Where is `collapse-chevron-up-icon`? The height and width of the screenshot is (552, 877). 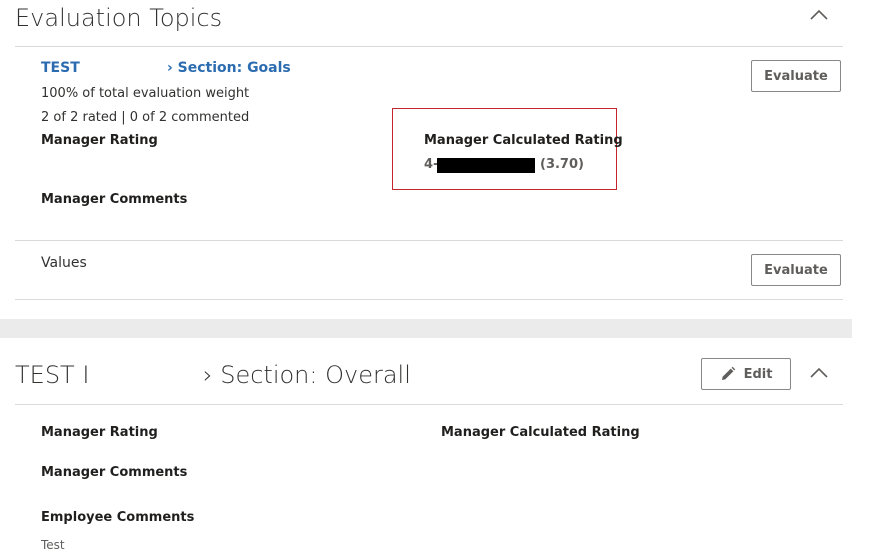
collapse-chevron-up-icon is located at coordinates (819, 15).